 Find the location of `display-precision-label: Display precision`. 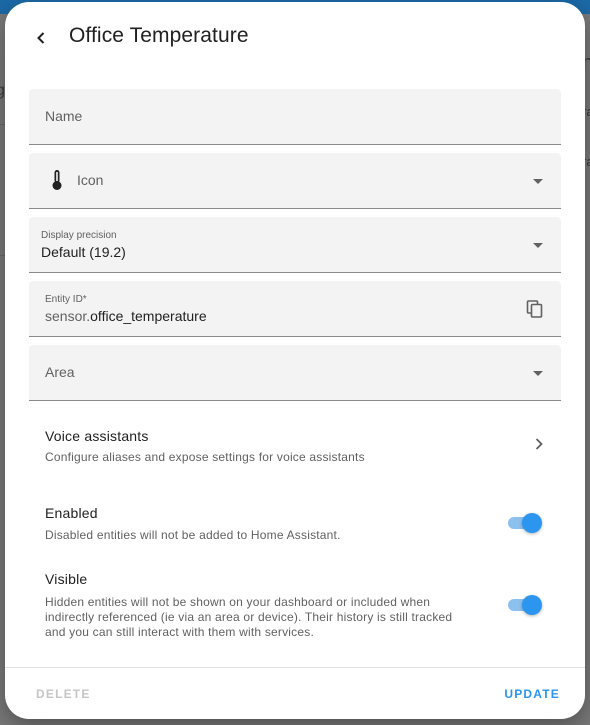

display-precision-label: Display precision is located at coordinates (79, 235).